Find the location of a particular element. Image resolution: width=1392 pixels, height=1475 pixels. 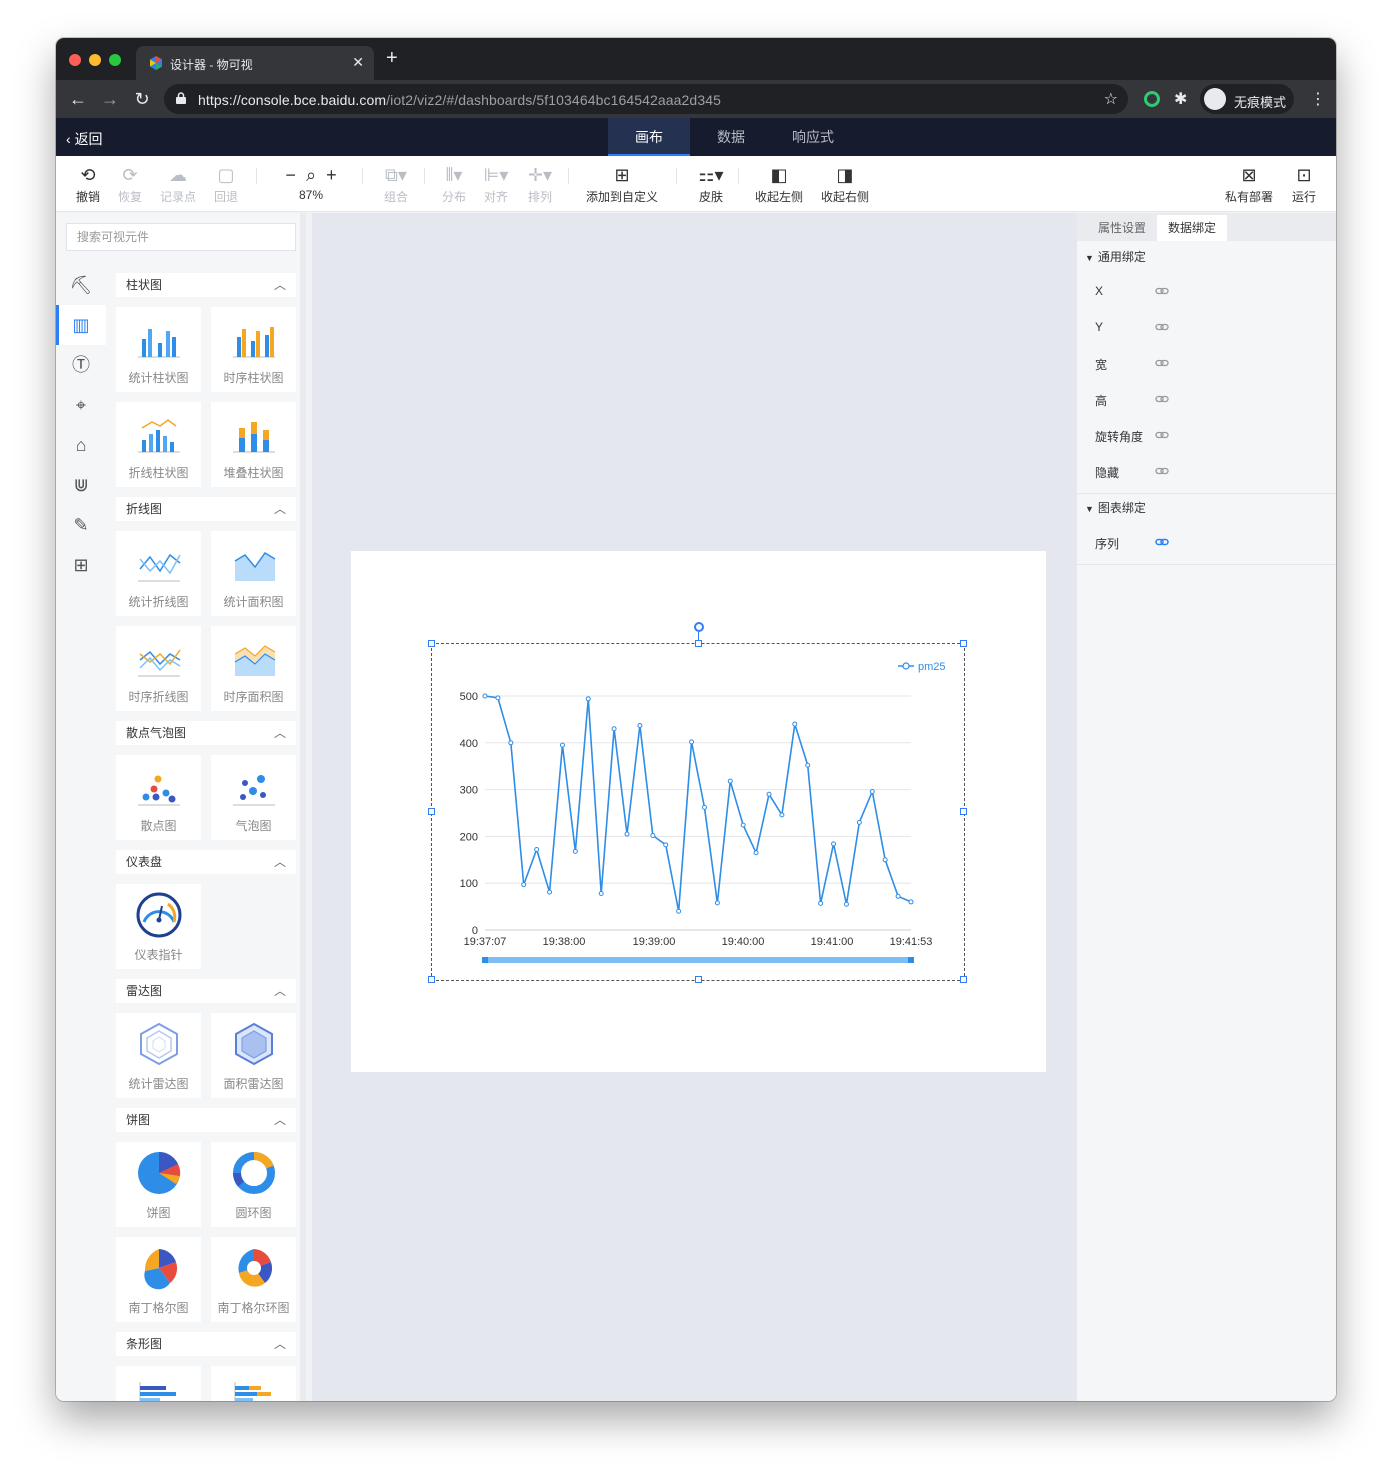

new-tab-button: + is located at coordinates (392, 58).